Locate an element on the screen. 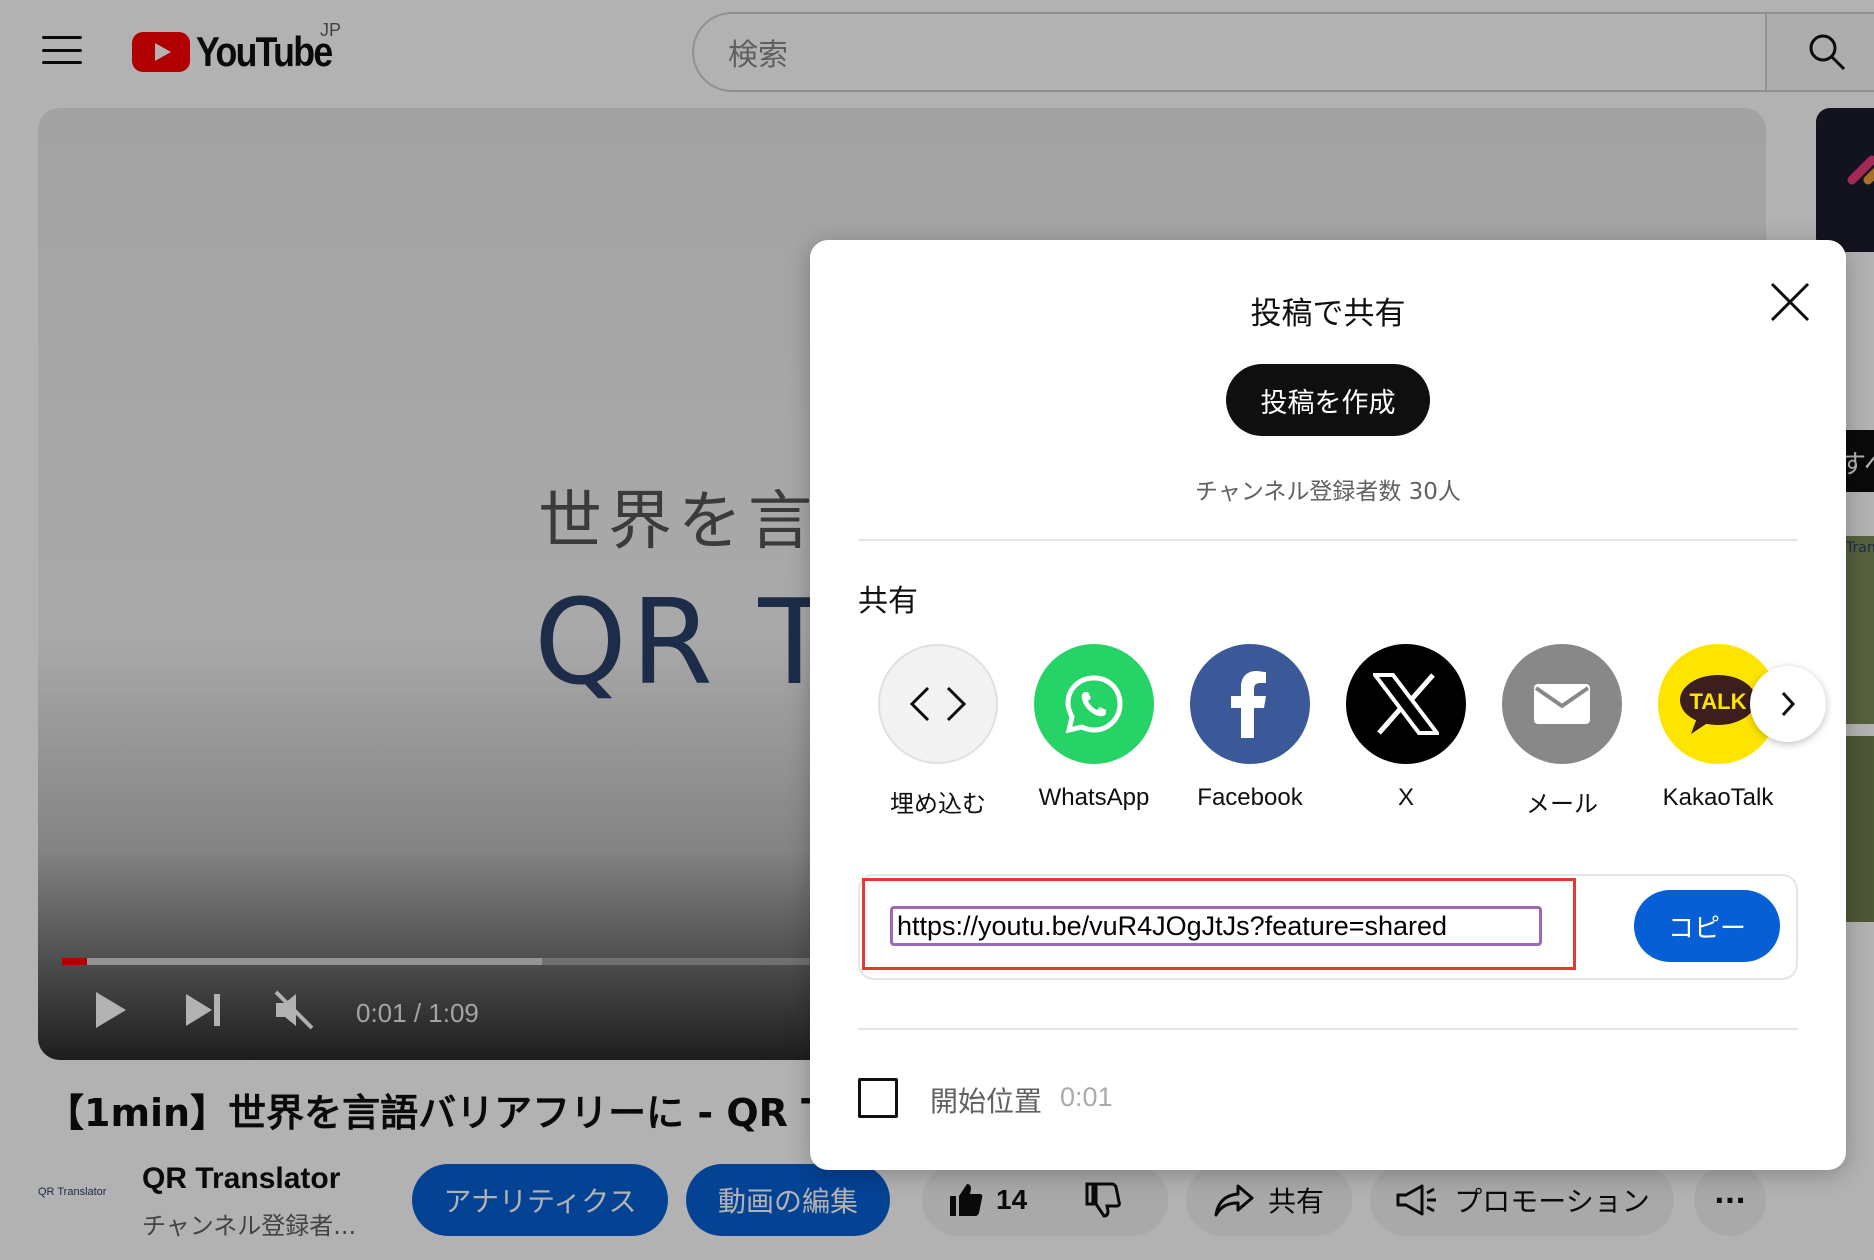 The height and width of the screenshot is (1260, 1874). share-target-x: X is located at coordinates (1406, 728).